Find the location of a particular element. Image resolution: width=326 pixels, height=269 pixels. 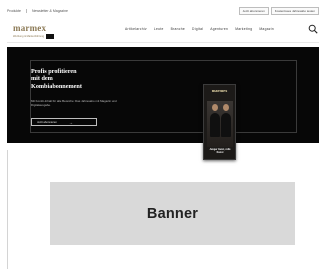

topbar-link-newsletter: Newsletter & Magazine is located at coordinates (50, 11).